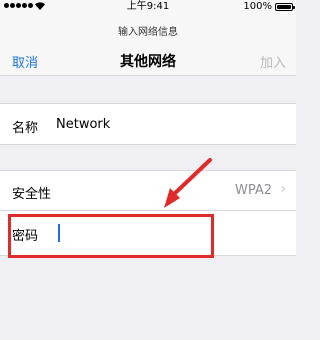  I want to click on page-title: 其他网络, so click(148, 62).